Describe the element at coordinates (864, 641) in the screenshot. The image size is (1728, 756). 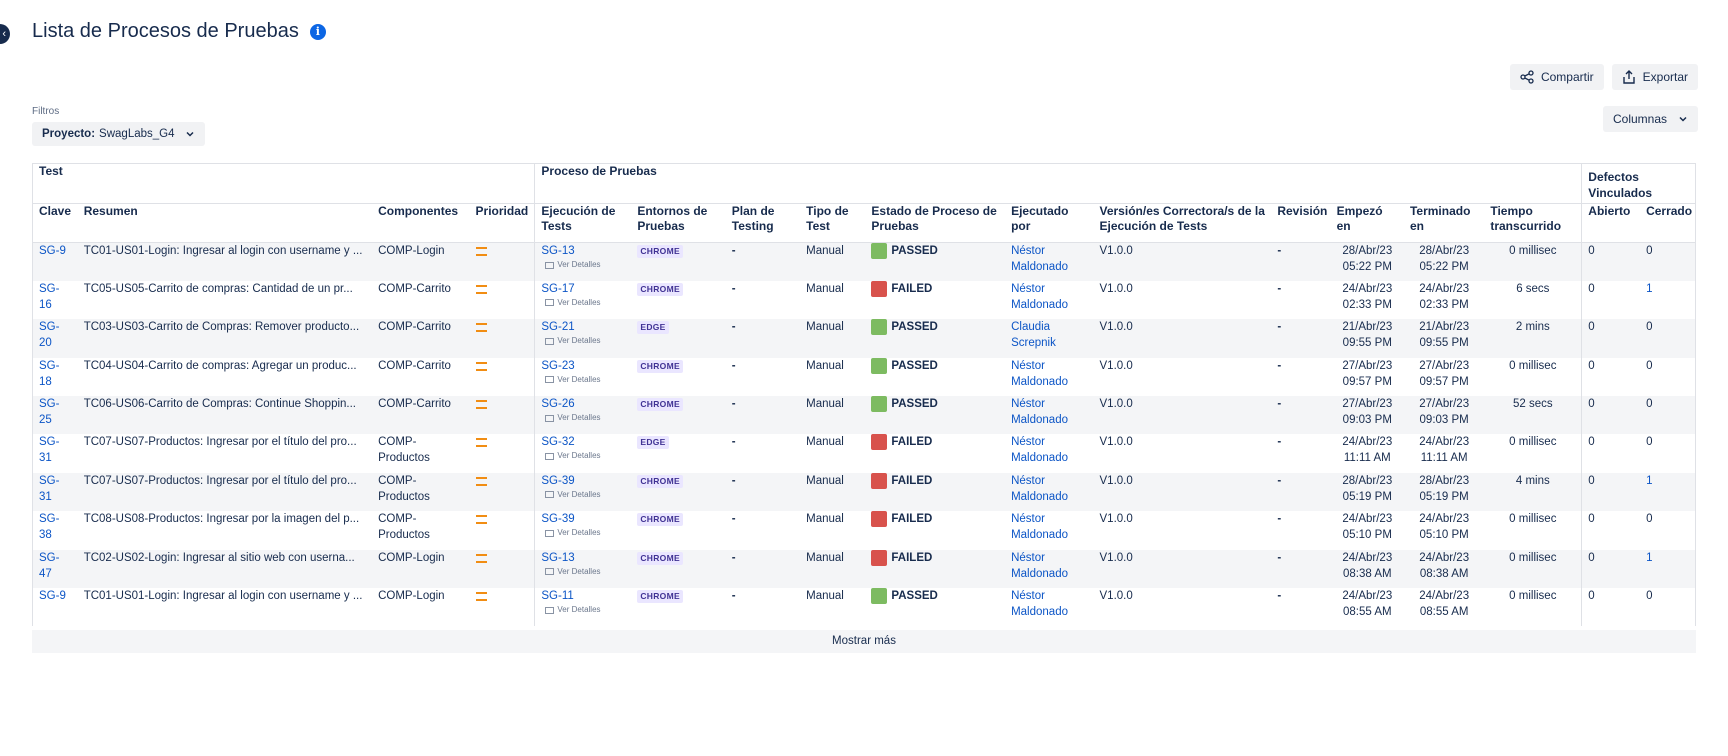
I see `show-more-button: Mostrar más` at that location.